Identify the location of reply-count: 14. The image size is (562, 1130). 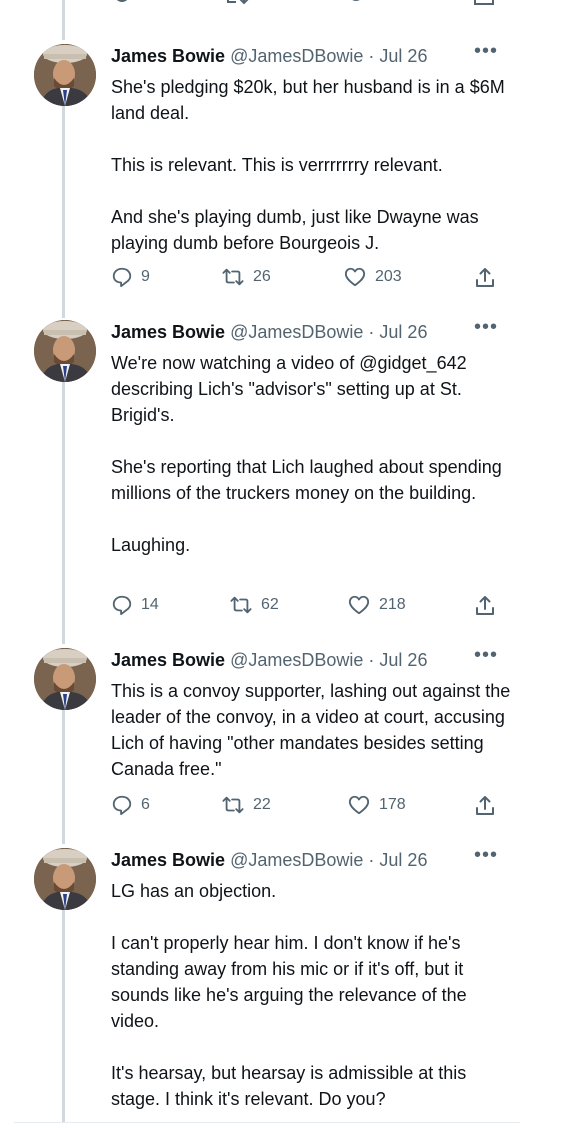
(150, 604).